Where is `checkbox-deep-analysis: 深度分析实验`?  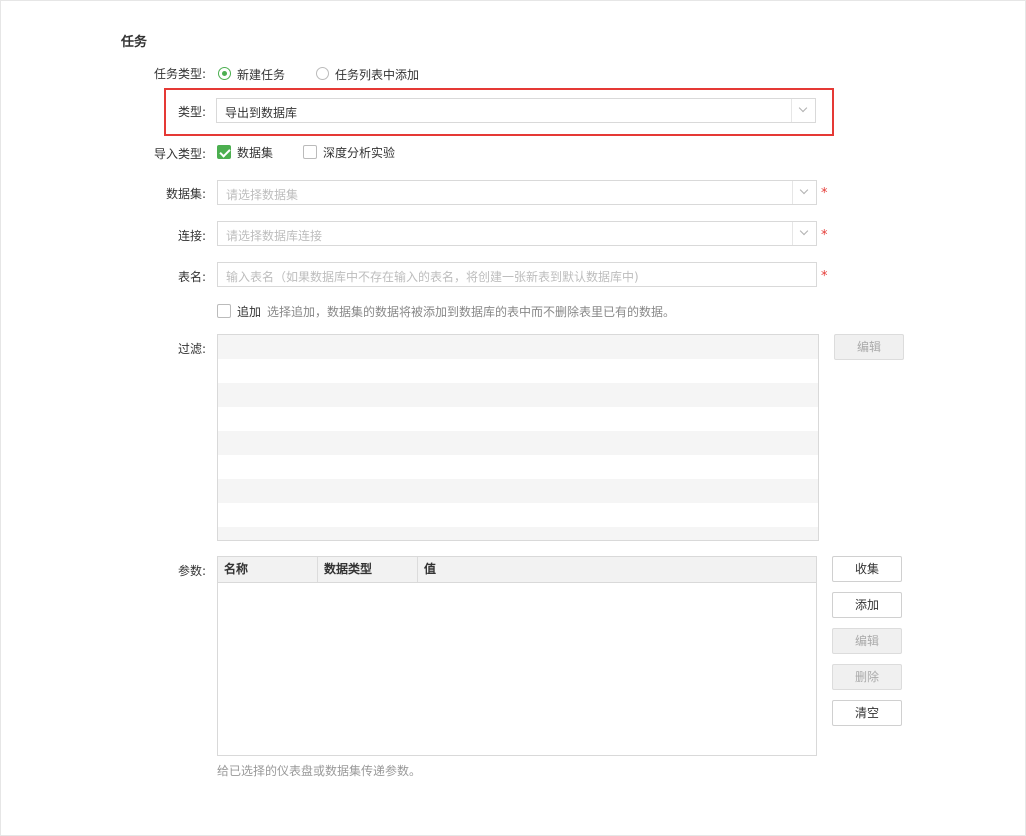
checkbox-deep-analysis: 深度分析实验 is located at coordinates (353, 152).